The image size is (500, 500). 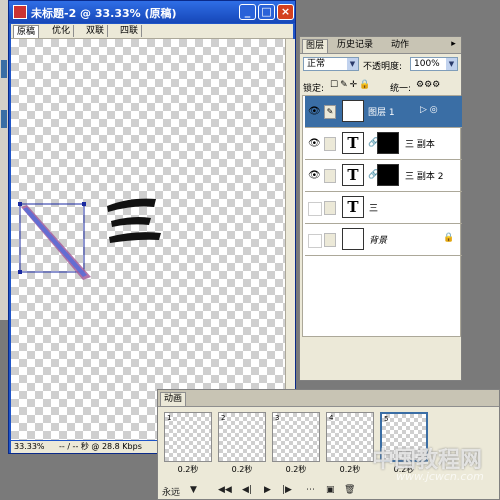 What do you see at coordinates (247, 12) in the screenshot?
I see `minimize-button: _` at bounding box center [247, 12].